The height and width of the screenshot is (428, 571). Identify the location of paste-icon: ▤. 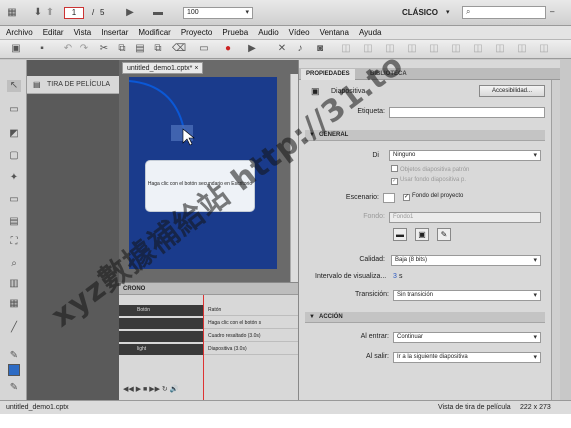
(140, 49).